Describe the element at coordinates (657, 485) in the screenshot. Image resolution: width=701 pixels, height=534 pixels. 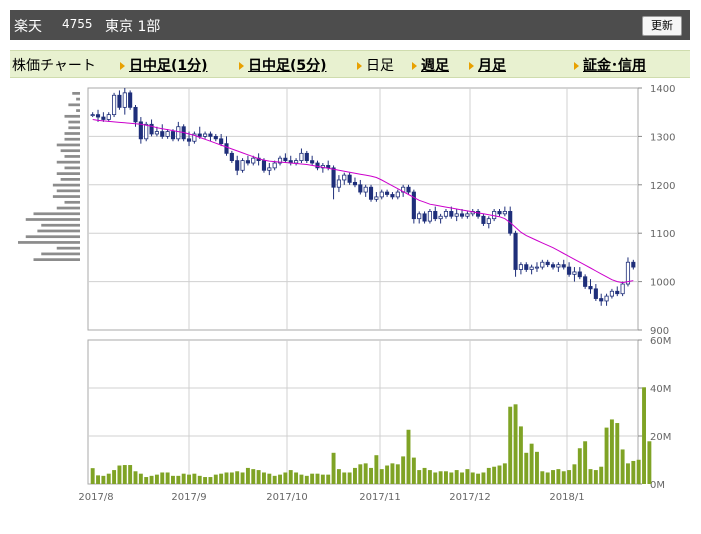
I see `volume-tick-label: 0M` at that location.